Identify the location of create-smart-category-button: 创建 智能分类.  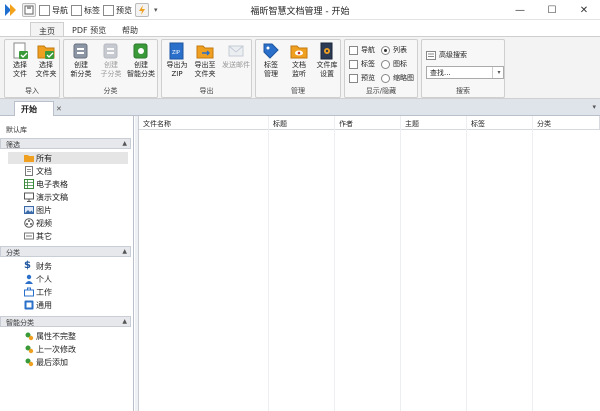
(141, 60).